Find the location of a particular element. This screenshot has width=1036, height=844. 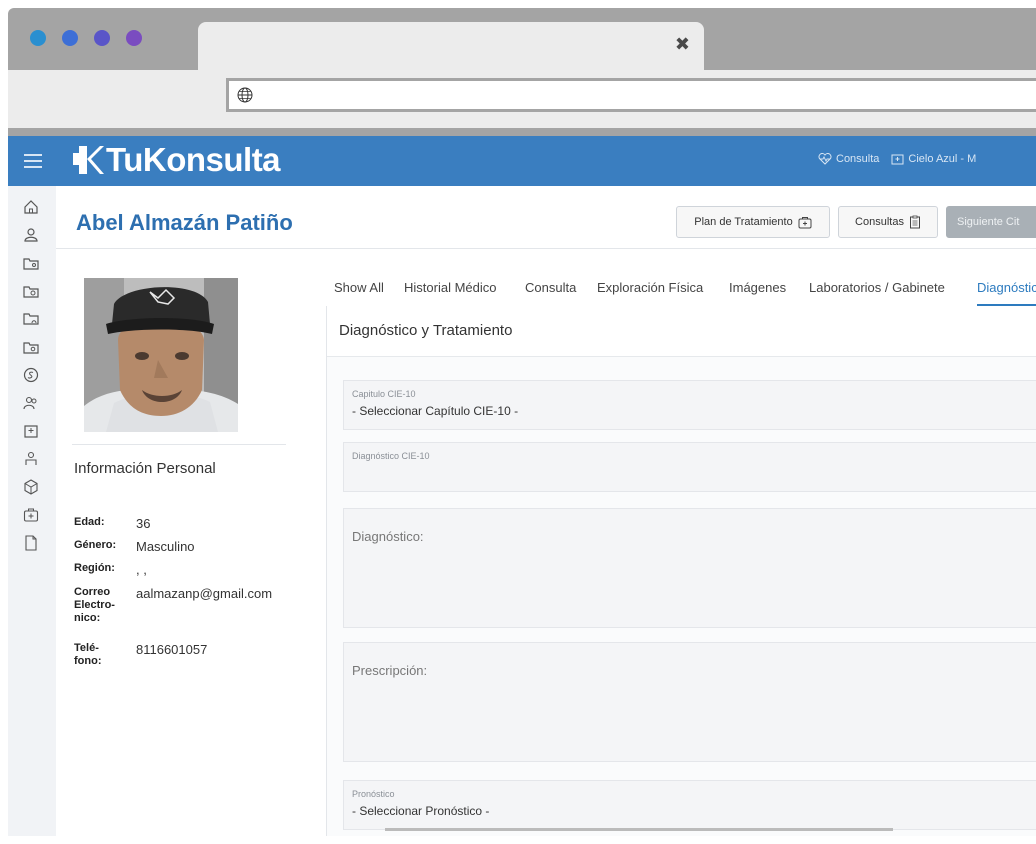

document-icon is located at coordinates (31, 543).